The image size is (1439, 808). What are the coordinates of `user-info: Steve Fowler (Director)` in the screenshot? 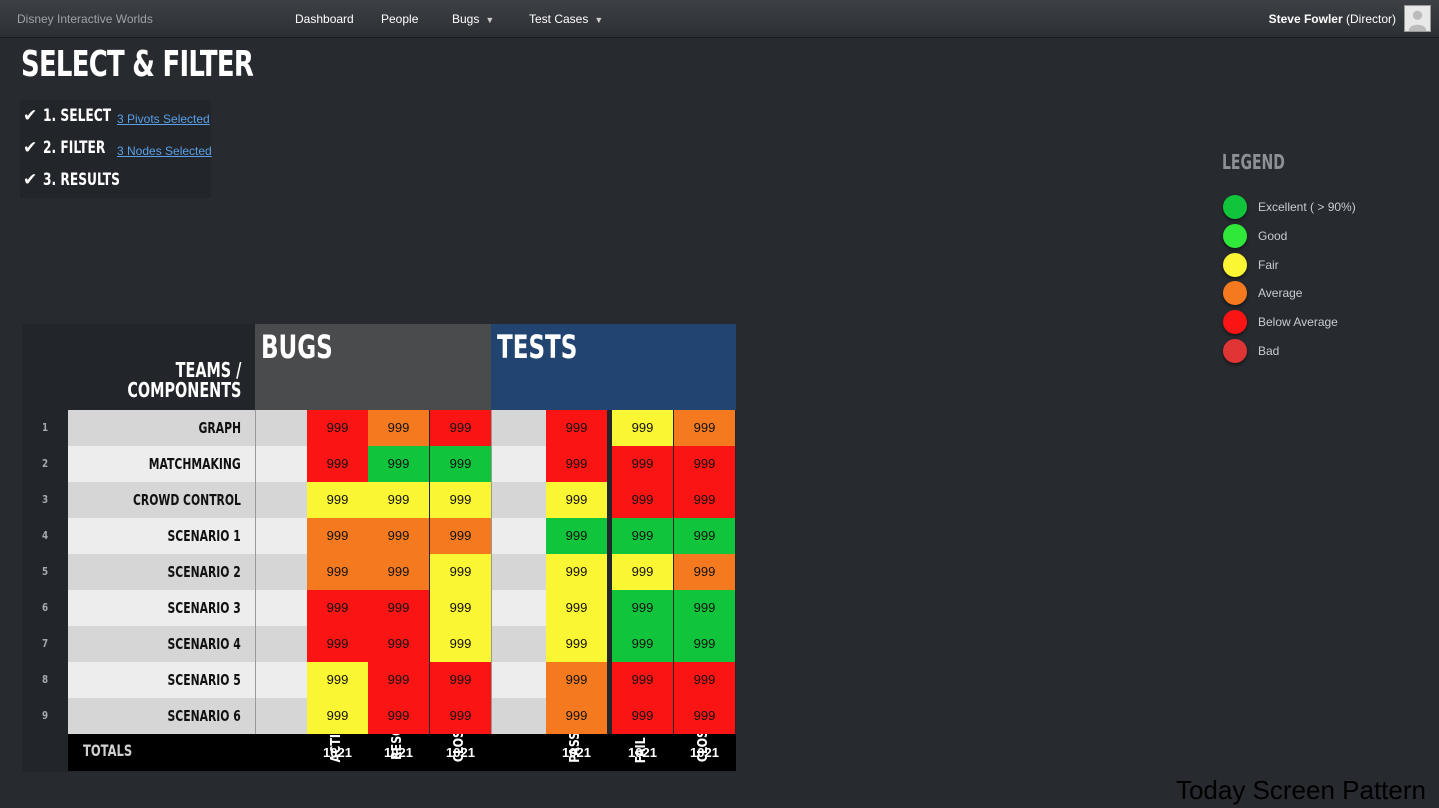 It's located at (1332, 19).